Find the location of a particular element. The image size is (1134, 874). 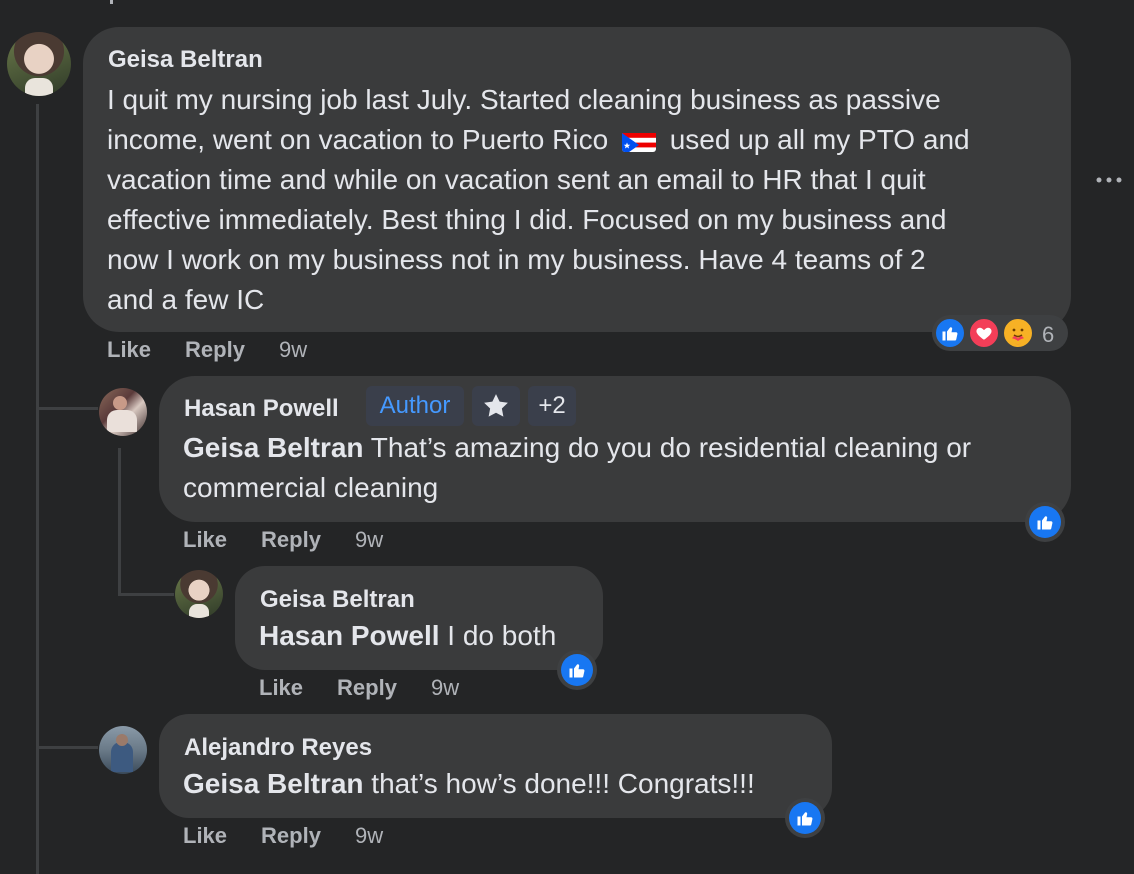

comment-line-part: I do both is located at coordinates (498, 635).